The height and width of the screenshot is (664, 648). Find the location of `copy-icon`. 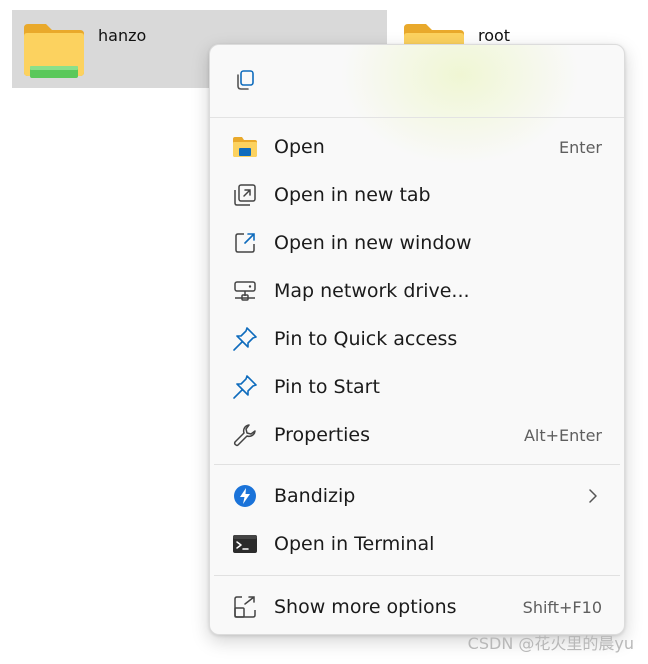

copy-icon is located at coordinates (245, 82).